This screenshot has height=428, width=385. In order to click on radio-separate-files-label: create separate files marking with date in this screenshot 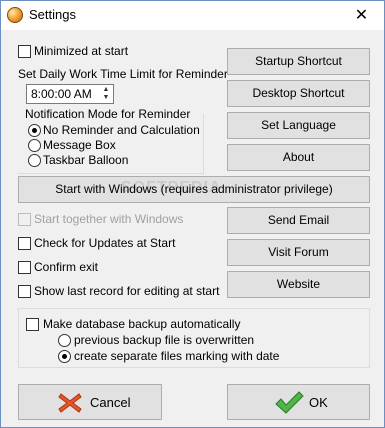, I will do `click(176, 356)`.